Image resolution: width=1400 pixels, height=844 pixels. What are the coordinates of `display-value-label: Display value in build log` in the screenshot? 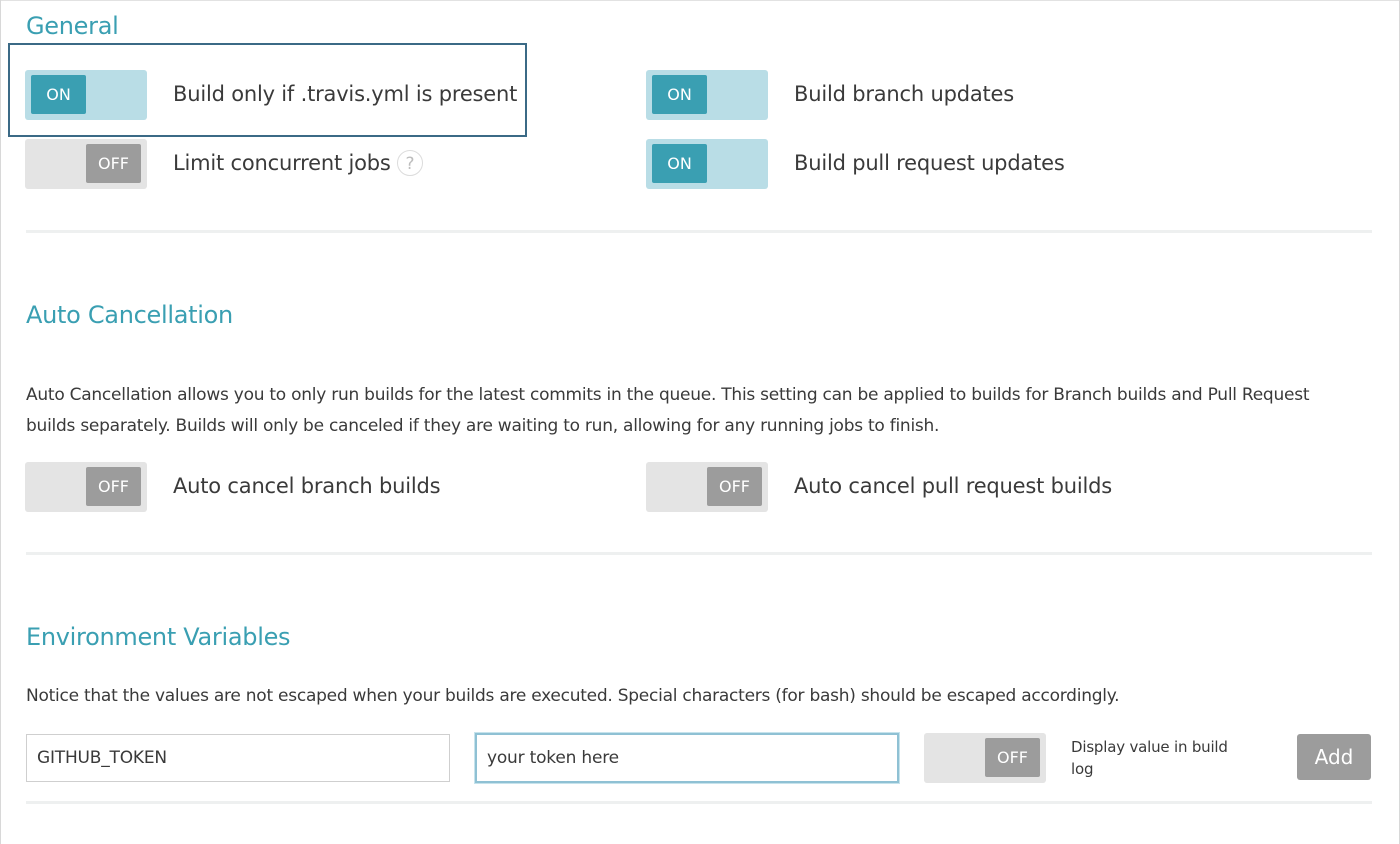 It's located at (1149, 758).